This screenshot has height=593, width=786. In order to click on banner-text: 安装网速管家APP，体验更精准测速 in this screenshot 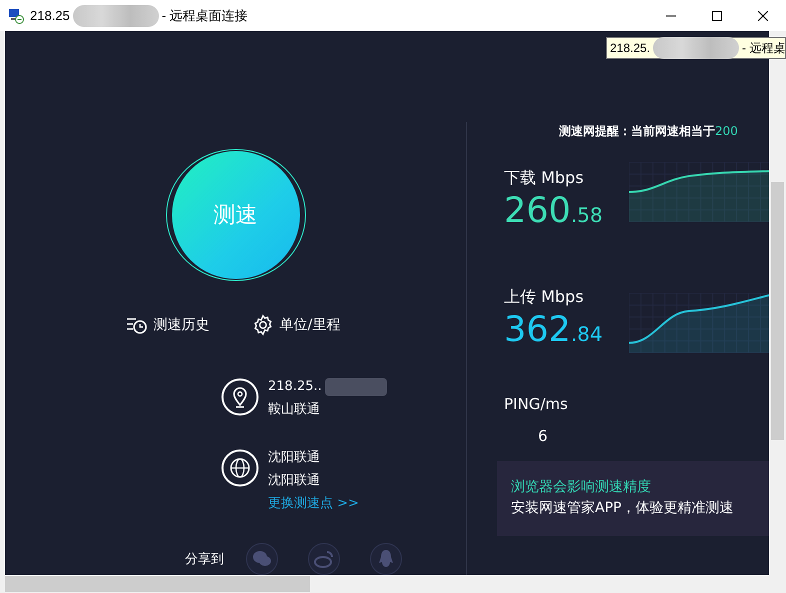, I will do `click(622, 508)`.